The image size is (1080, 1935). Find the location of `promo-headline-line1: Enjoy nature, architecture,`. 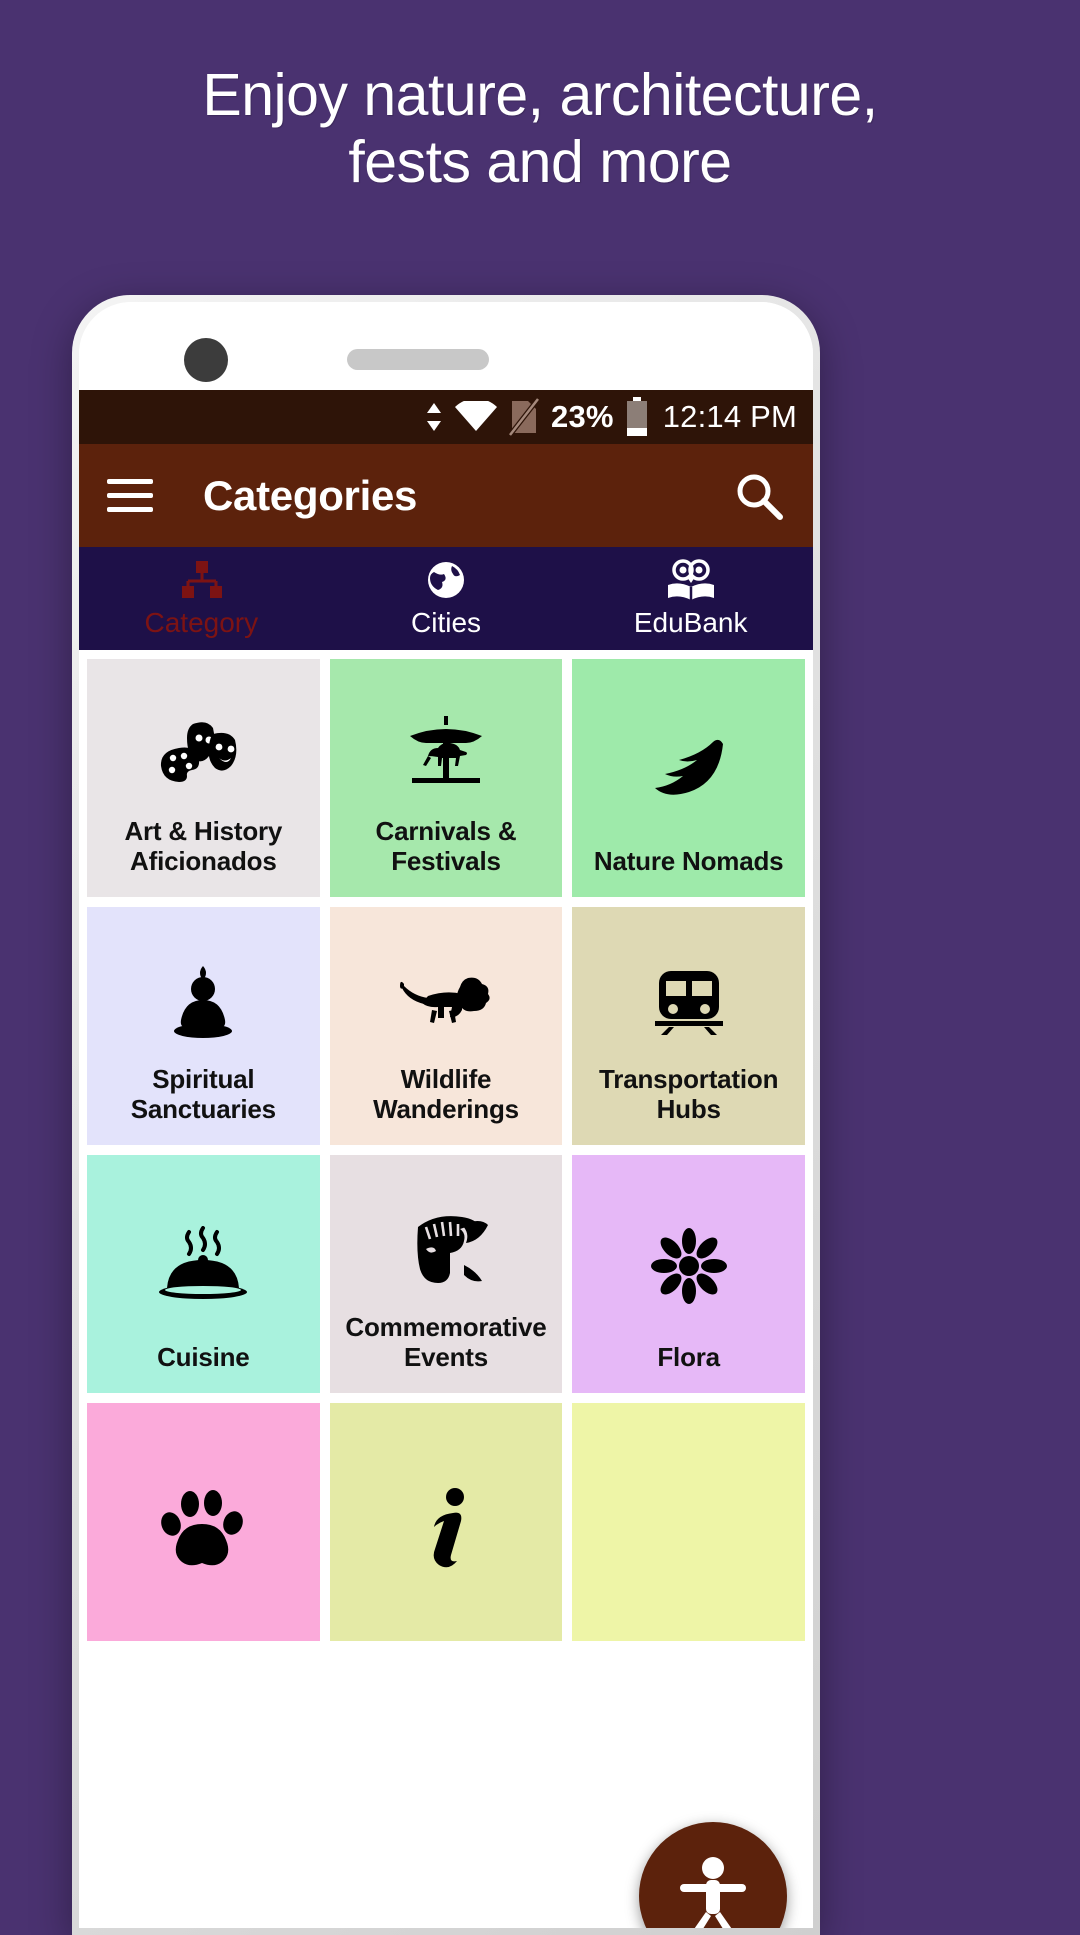

promo-headline-line1: Enjoy nature, architecture, is located at coordinates (540, 95).